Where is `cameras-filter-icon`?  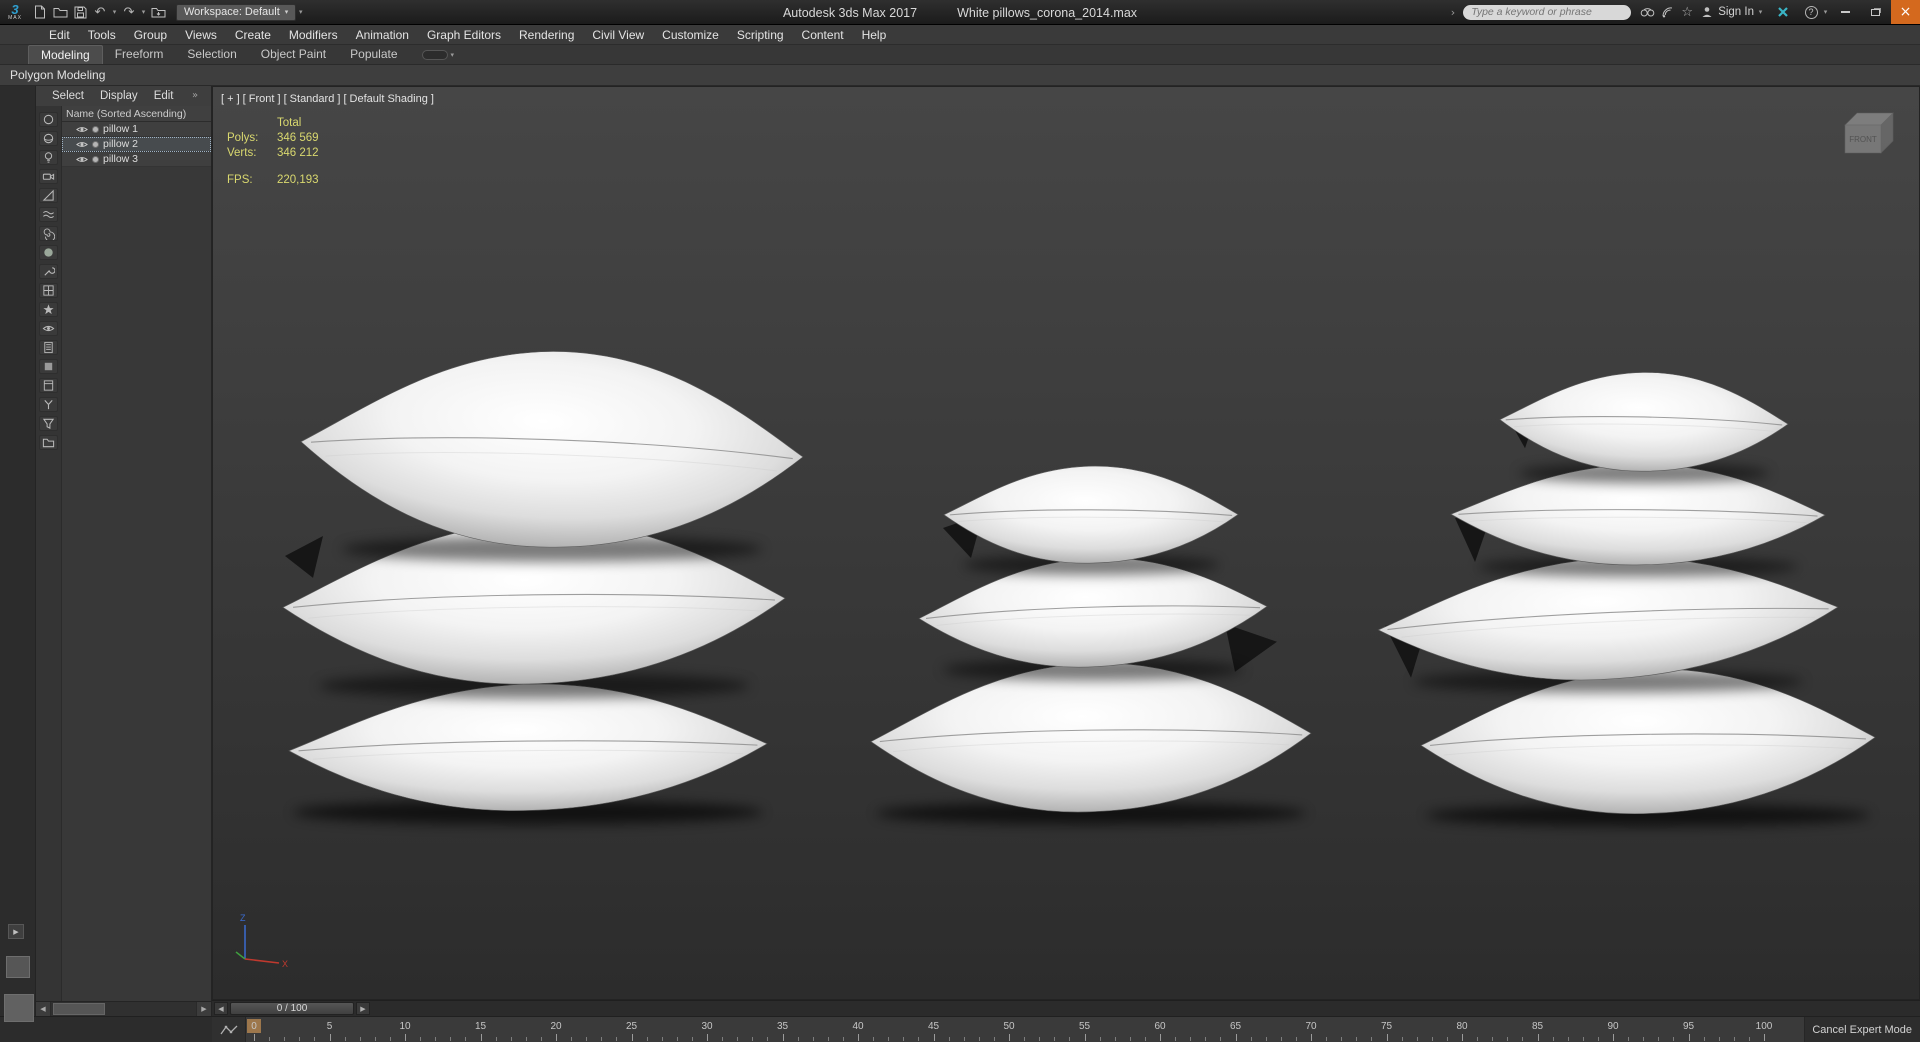 cameras-filter-icon is located at coordinates (48, 176).